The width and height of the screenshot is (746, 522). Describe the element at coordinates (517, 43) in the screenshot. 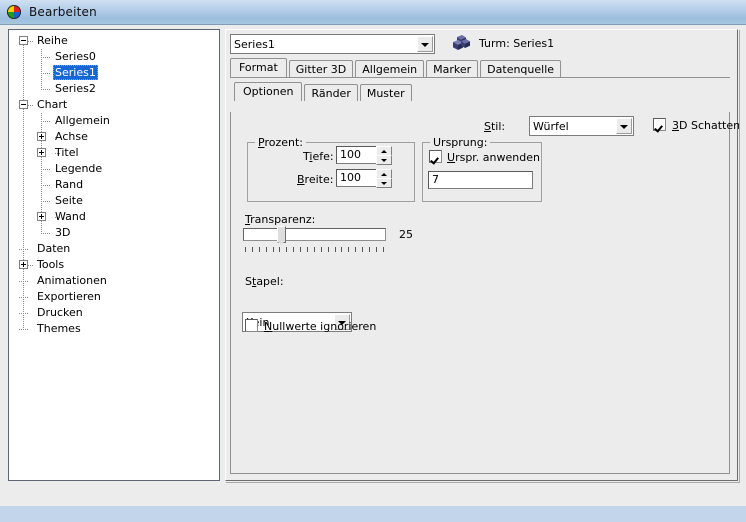

I see `series-type-caption: Turm: Series1` at that location.